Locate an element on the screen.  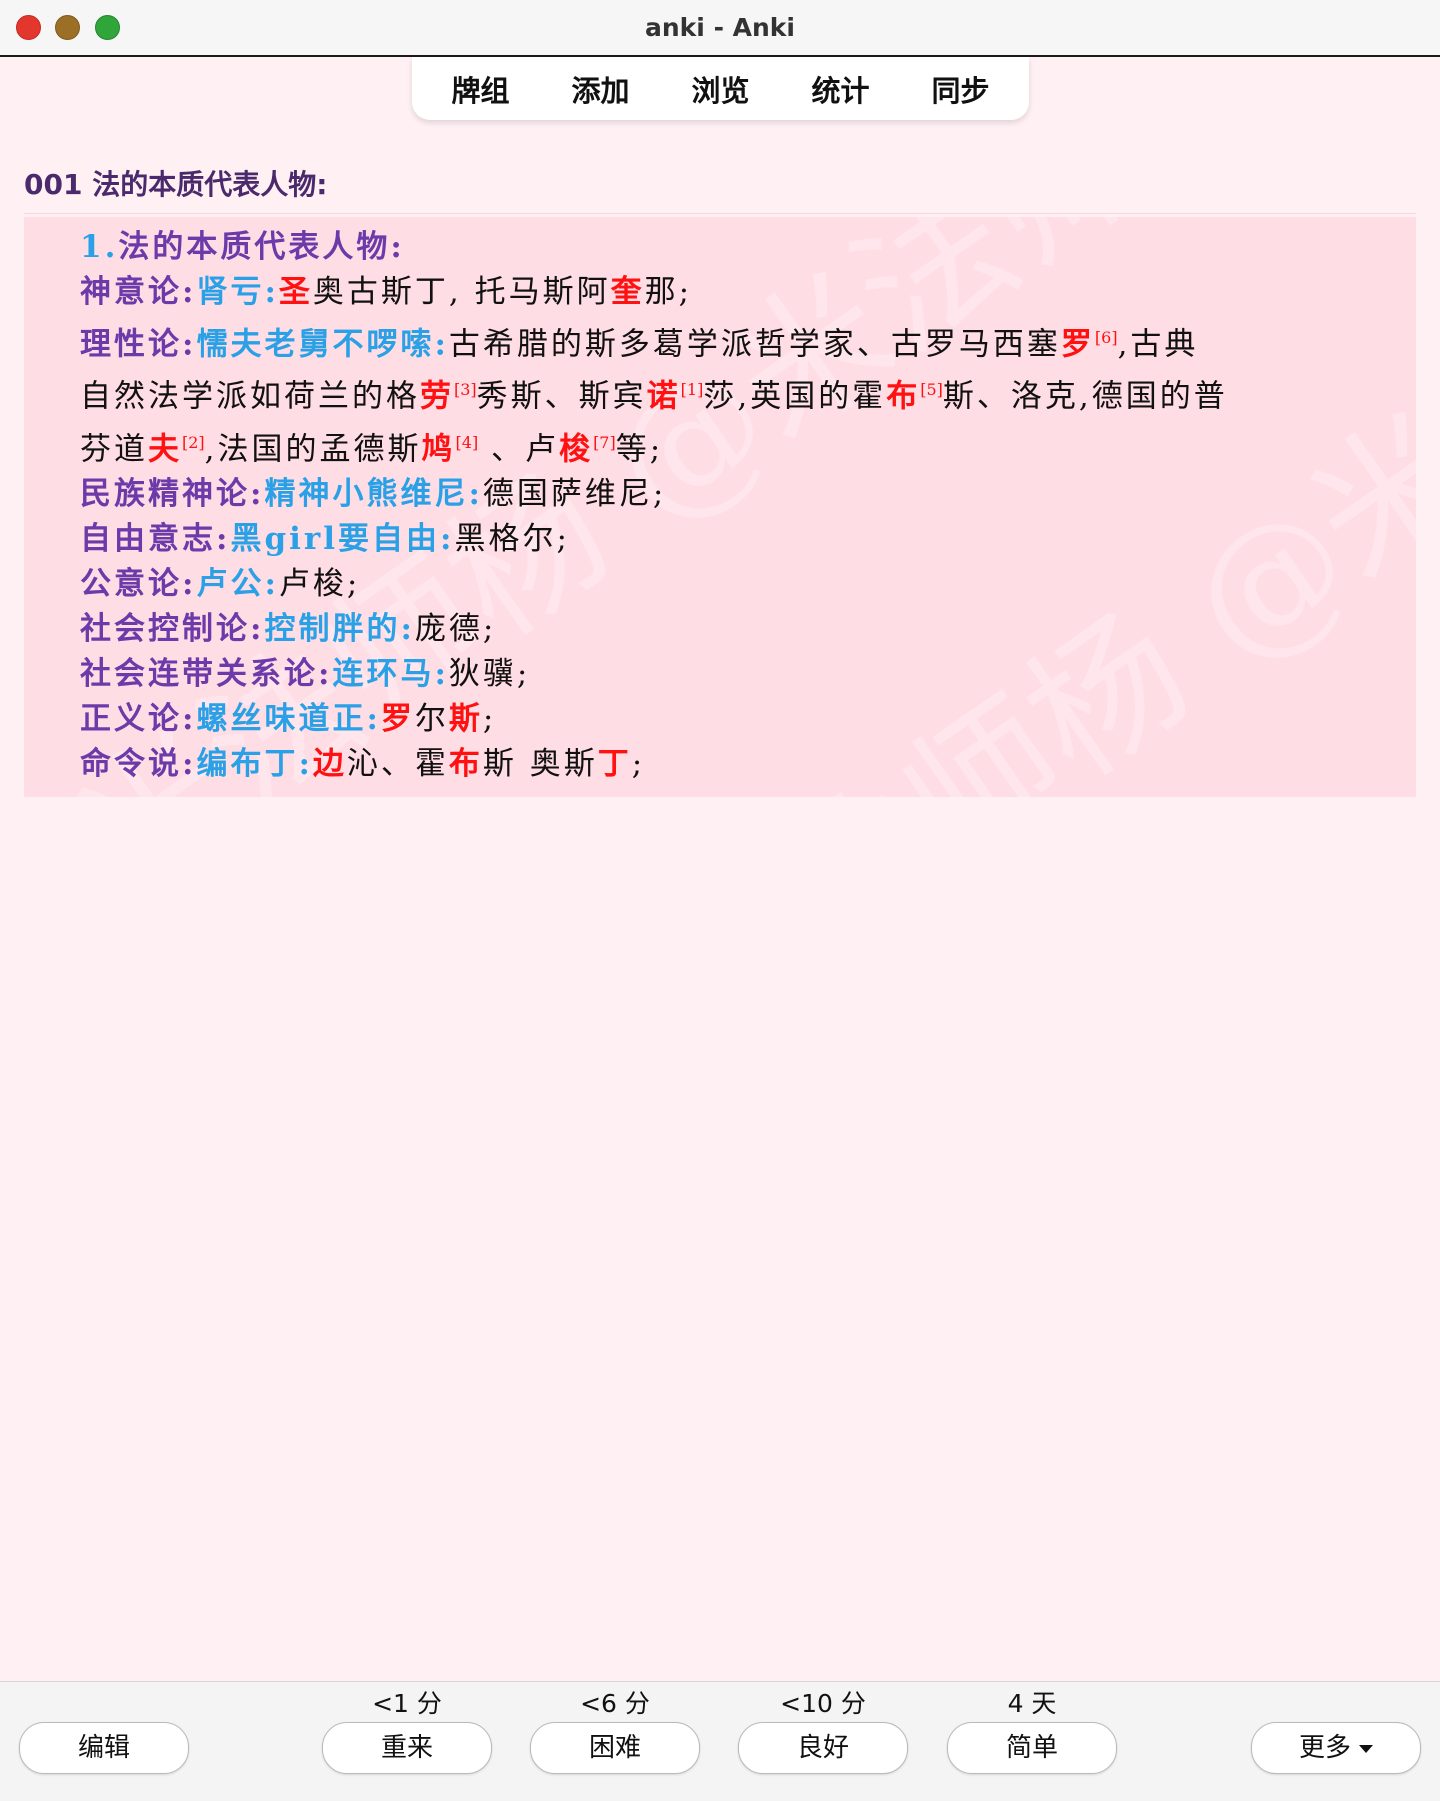
answer-line: 民族精神论:精神小熊维尼:德国萨维尼; is located at coordinates (373, 493).